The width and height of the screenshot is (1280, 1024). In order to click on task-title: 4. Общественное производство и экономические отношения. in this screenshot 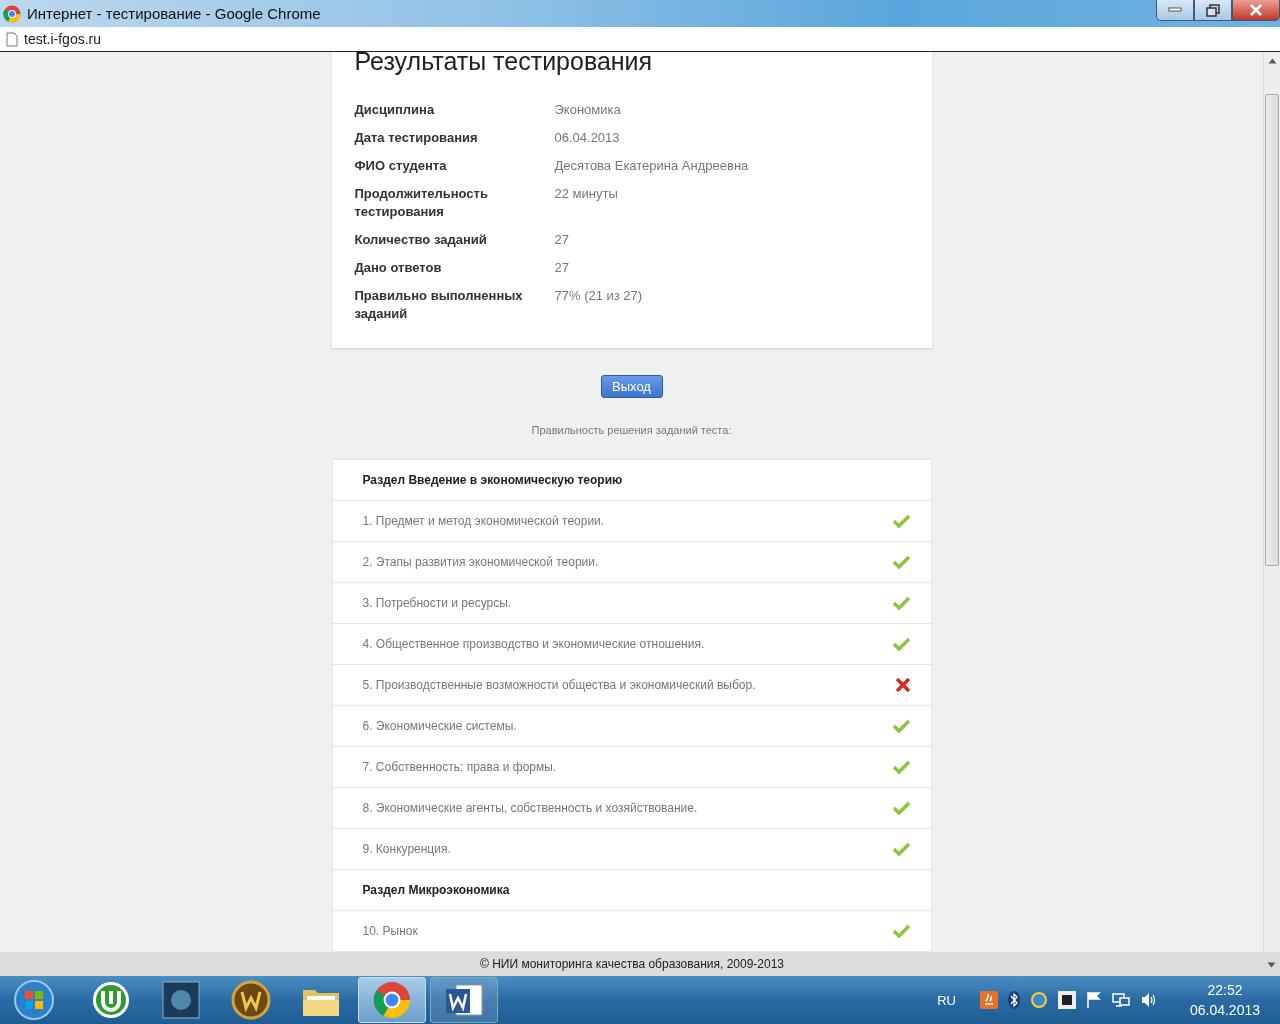, I will do `click(534, 644)`.